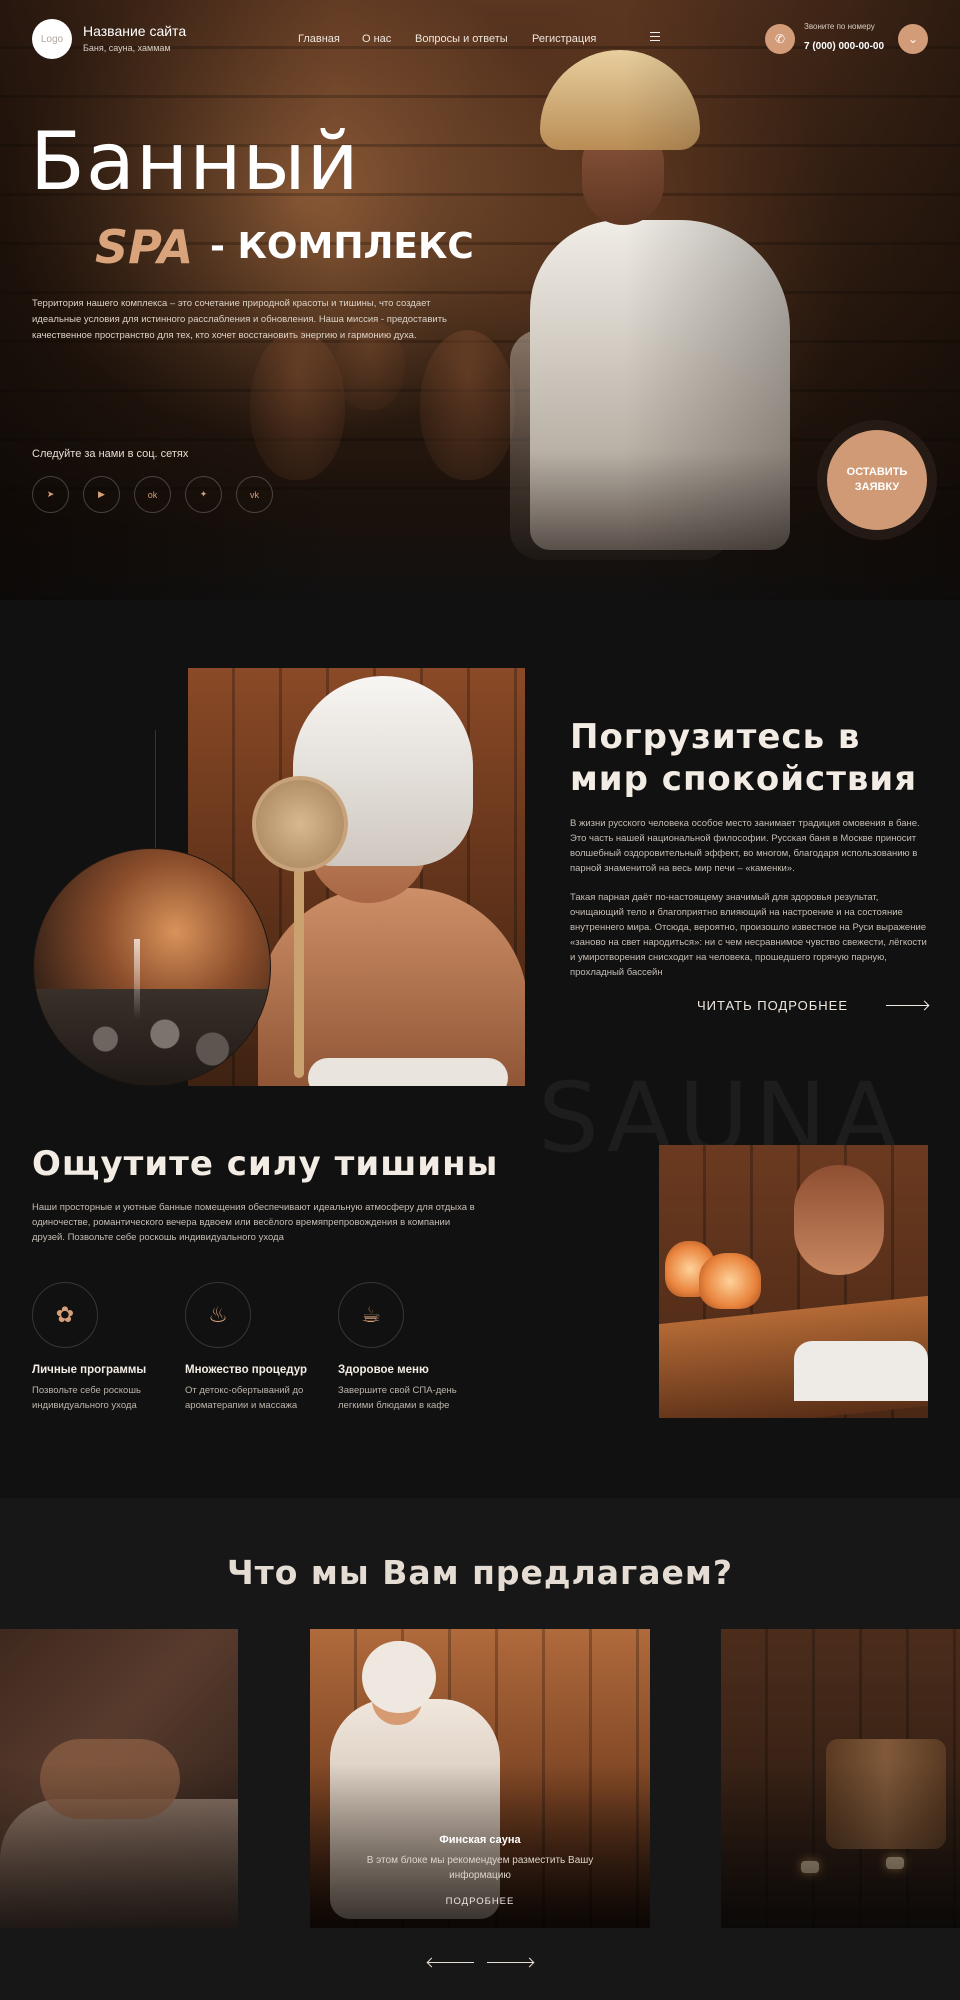 Image resolution: width=960 pixels, height=2000 pixels. What do you see at coordinates (127, 48) in the screenshot?
I see `site-subtitle: Баня, сауна, хаммам` at bounding box center [127, 48].